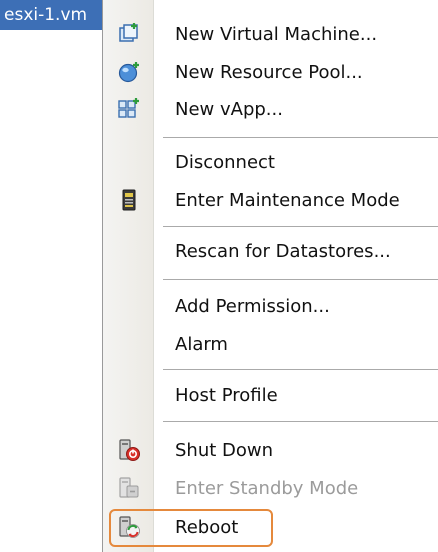 Image resolution: width=438 pixels, height=552 pixels. What do you see at coordinates (226, 395) in the screenshot?
I see `menu-item-label: Host Profile` at bounding box center [226, 395].